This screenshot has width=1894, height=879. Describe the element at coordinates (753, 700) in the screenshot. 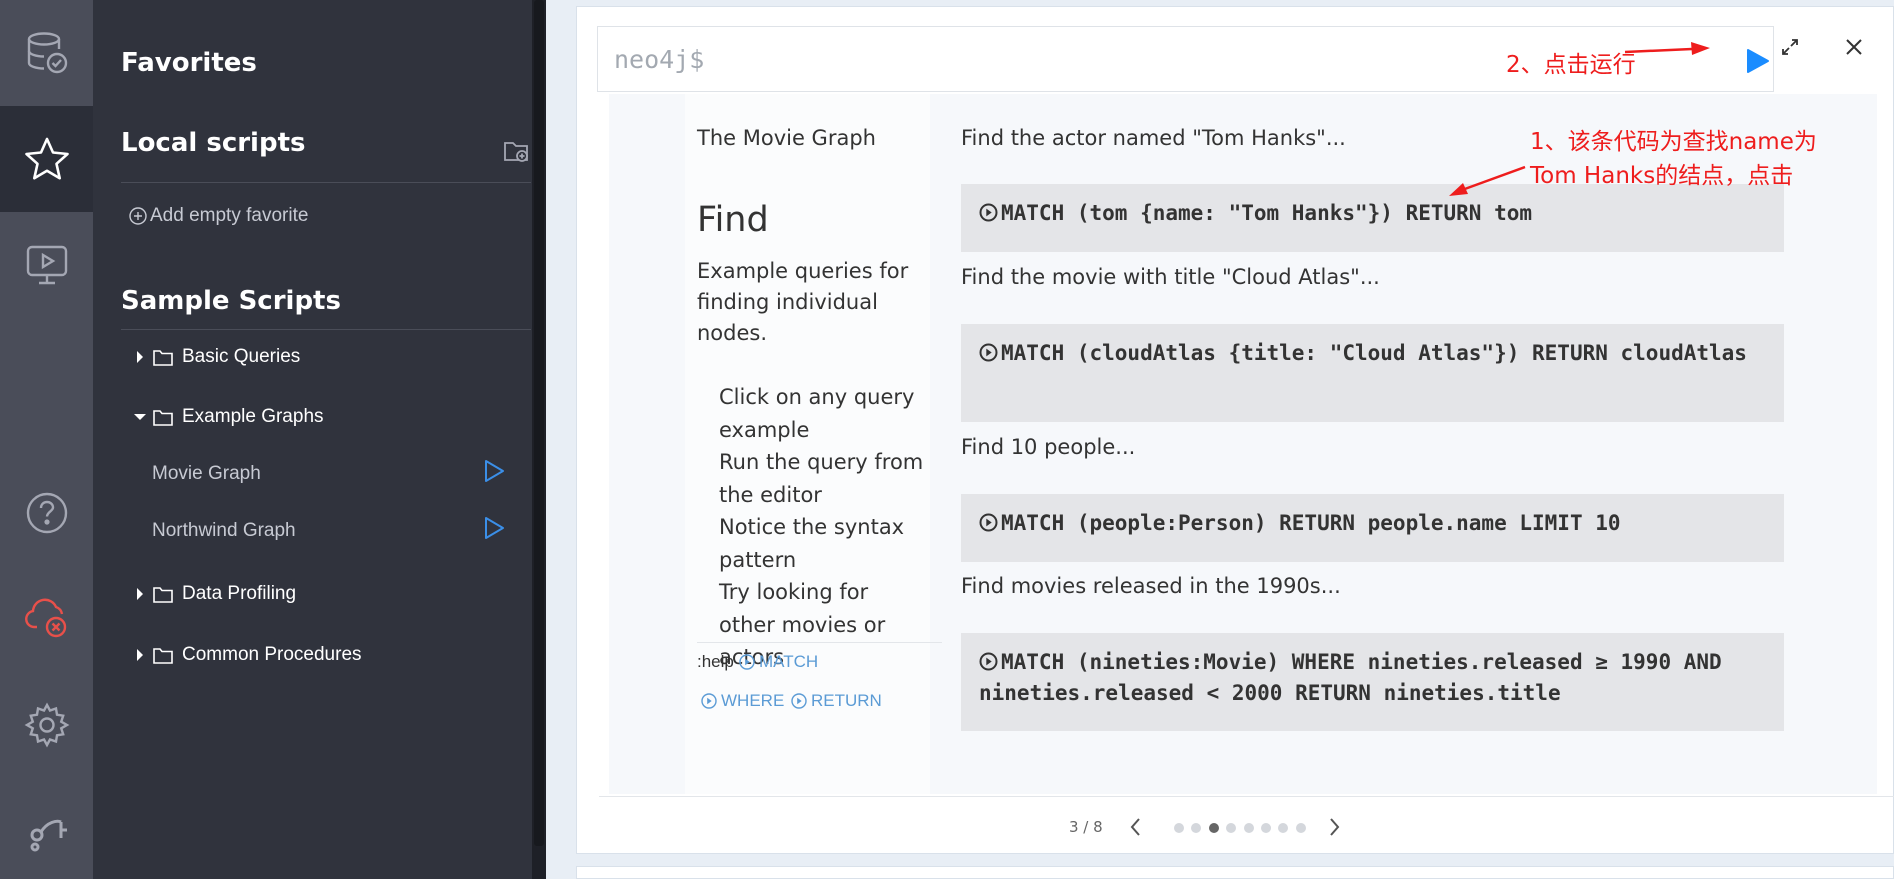

I see `help-keyword: WHERE` at that location.